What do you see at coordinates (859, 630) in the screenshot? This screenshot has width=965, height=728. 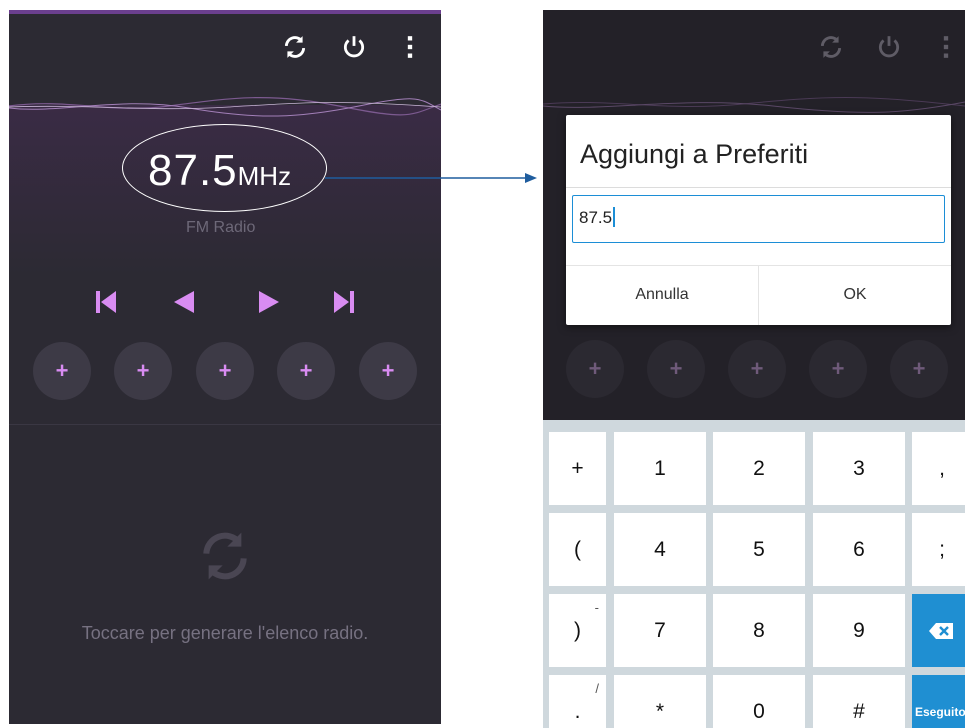 I see `key-9: 9` at bounding box center [859, 630].